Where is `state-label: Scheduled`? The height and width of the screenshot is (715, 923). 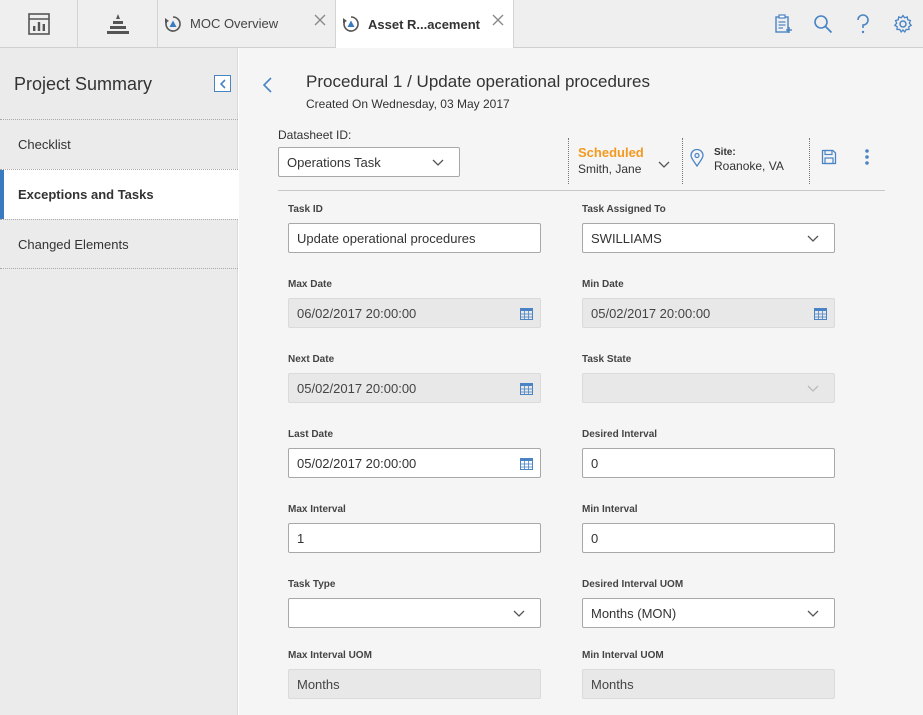 state-label: Scheduled is located at coordinates (611, 152).